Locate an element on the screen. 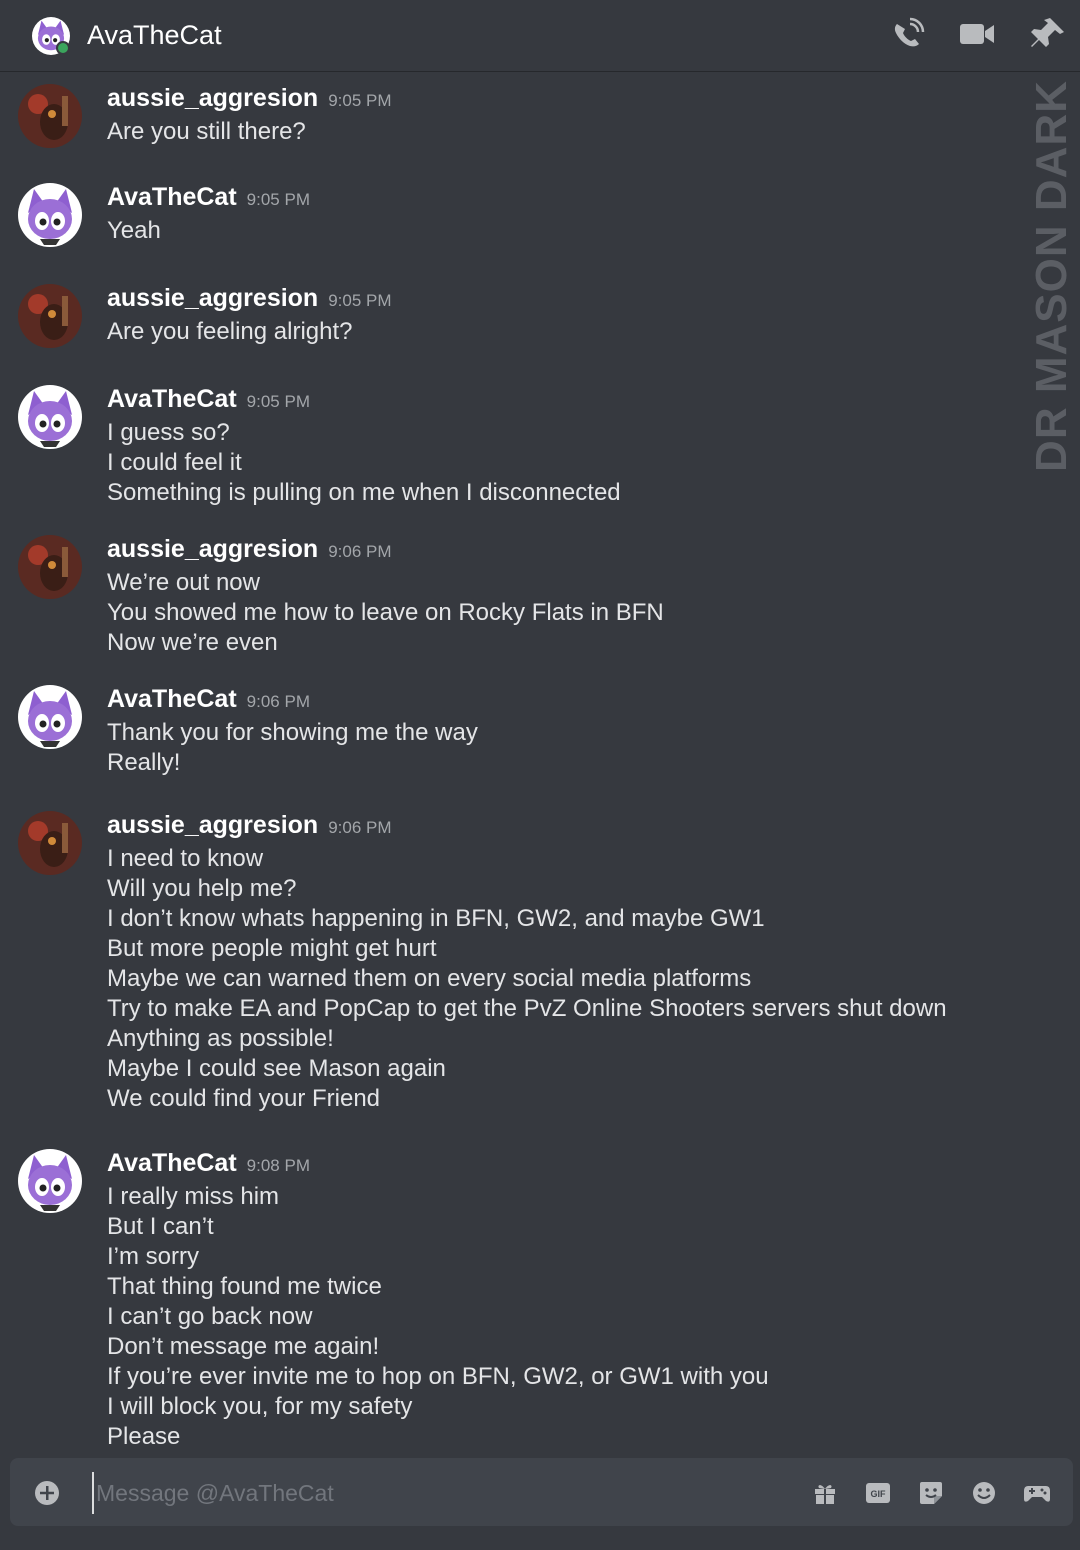  message-input is located at coordinates (440, 1493).